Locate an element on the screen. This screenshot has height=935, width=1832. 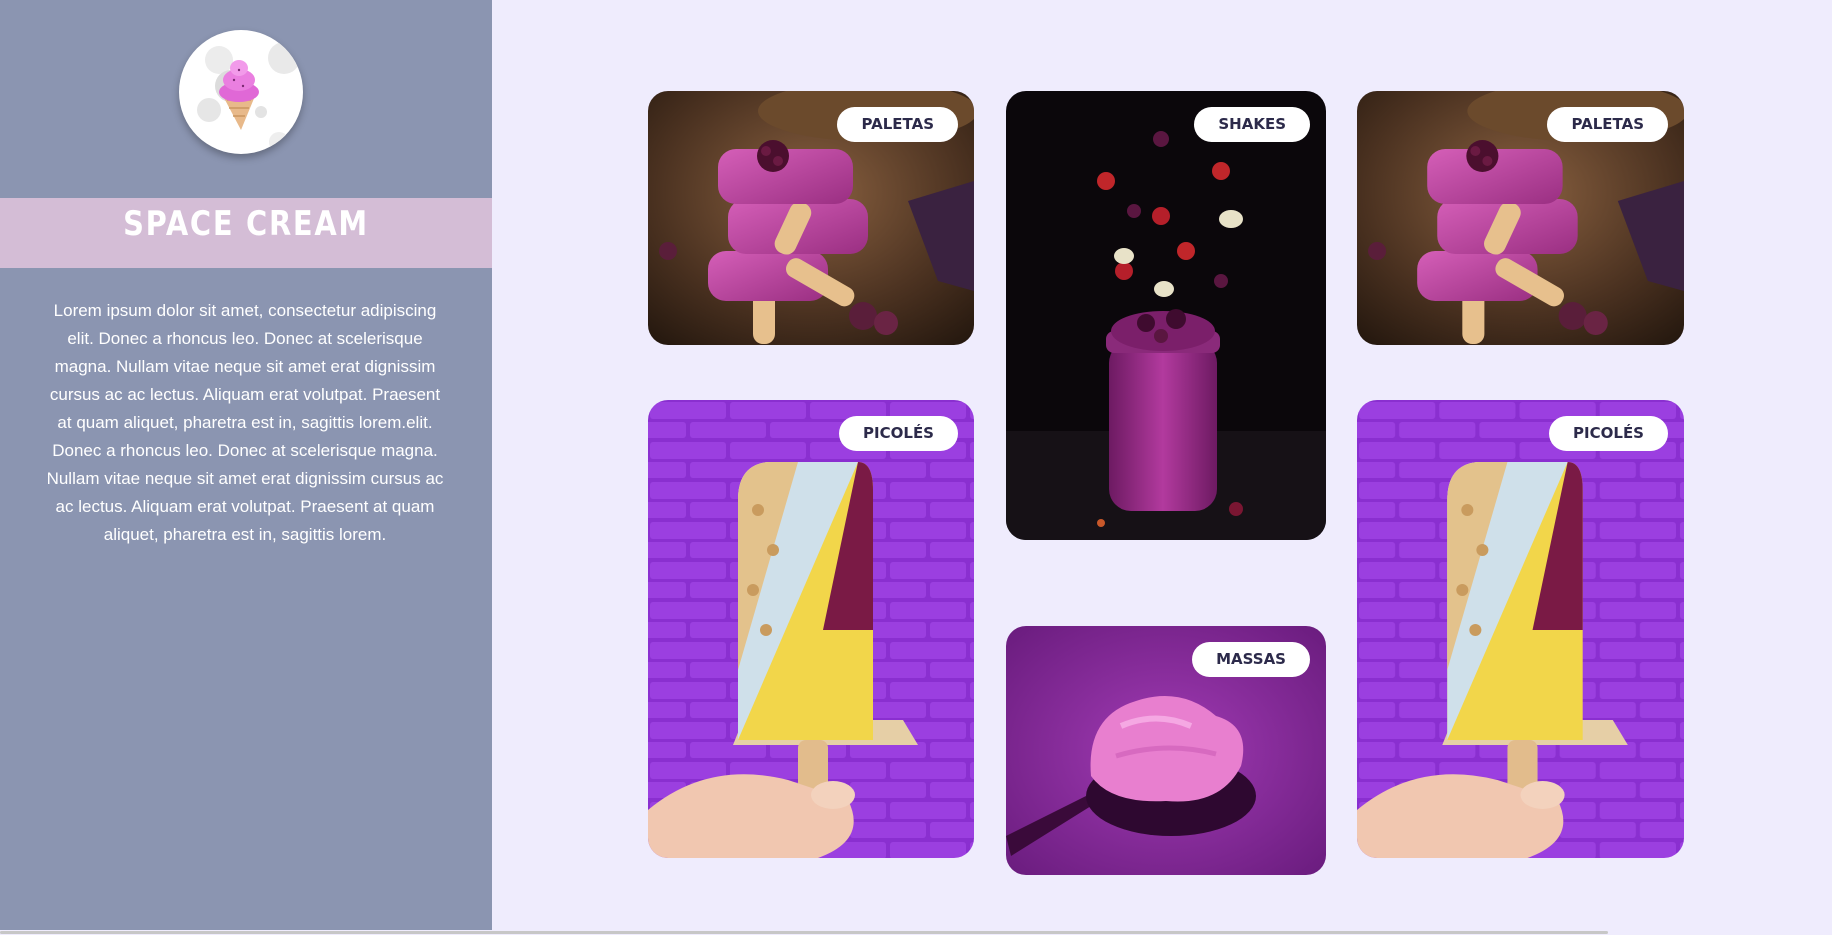
scrollbar-thumb is located at coordinates (804, 932).